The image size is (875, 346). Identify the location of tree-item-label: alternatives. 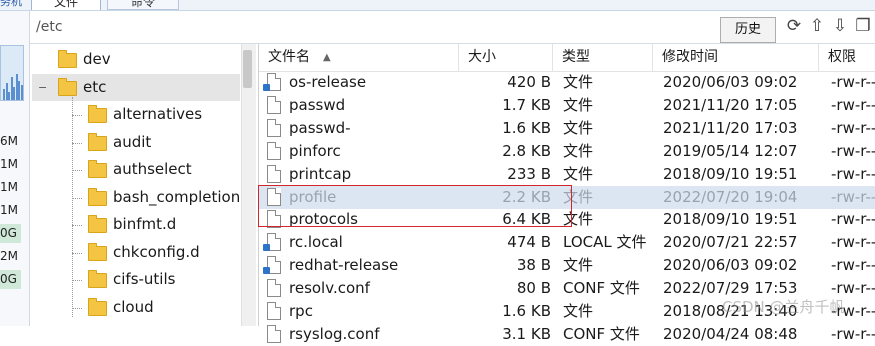
(158, 114).